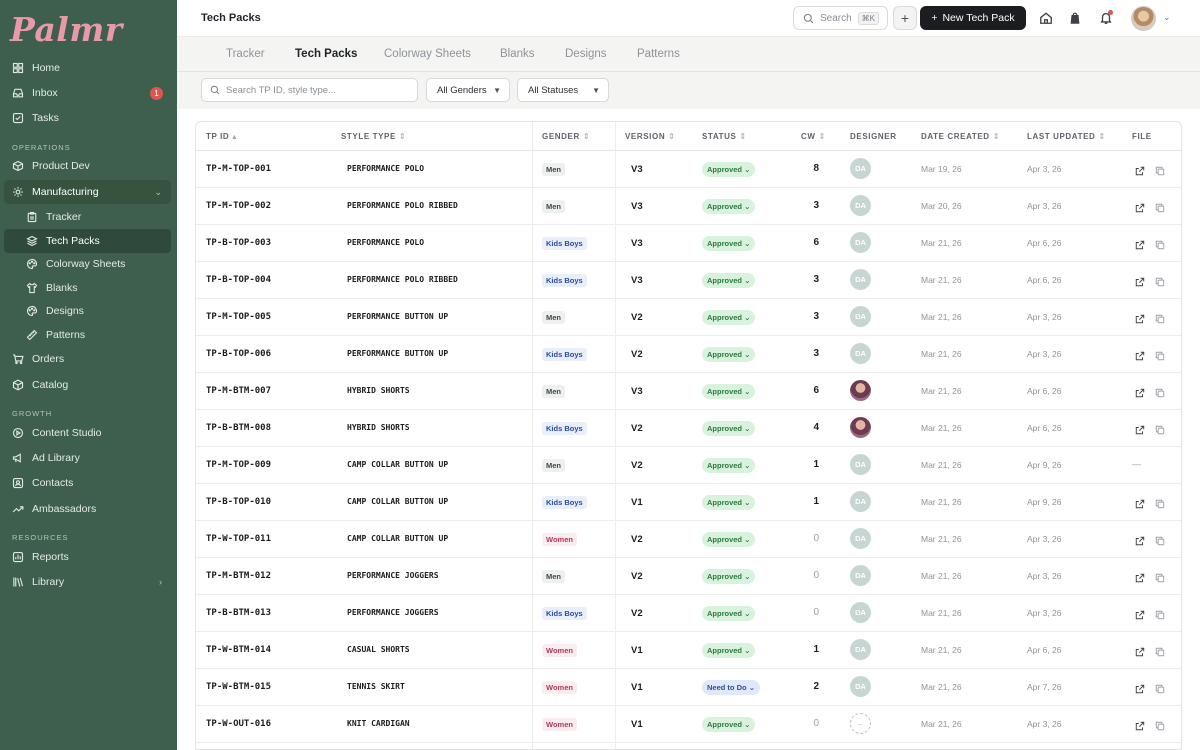  I want to click on sidebar-item-blanks: Blanks, so click(87, 288).